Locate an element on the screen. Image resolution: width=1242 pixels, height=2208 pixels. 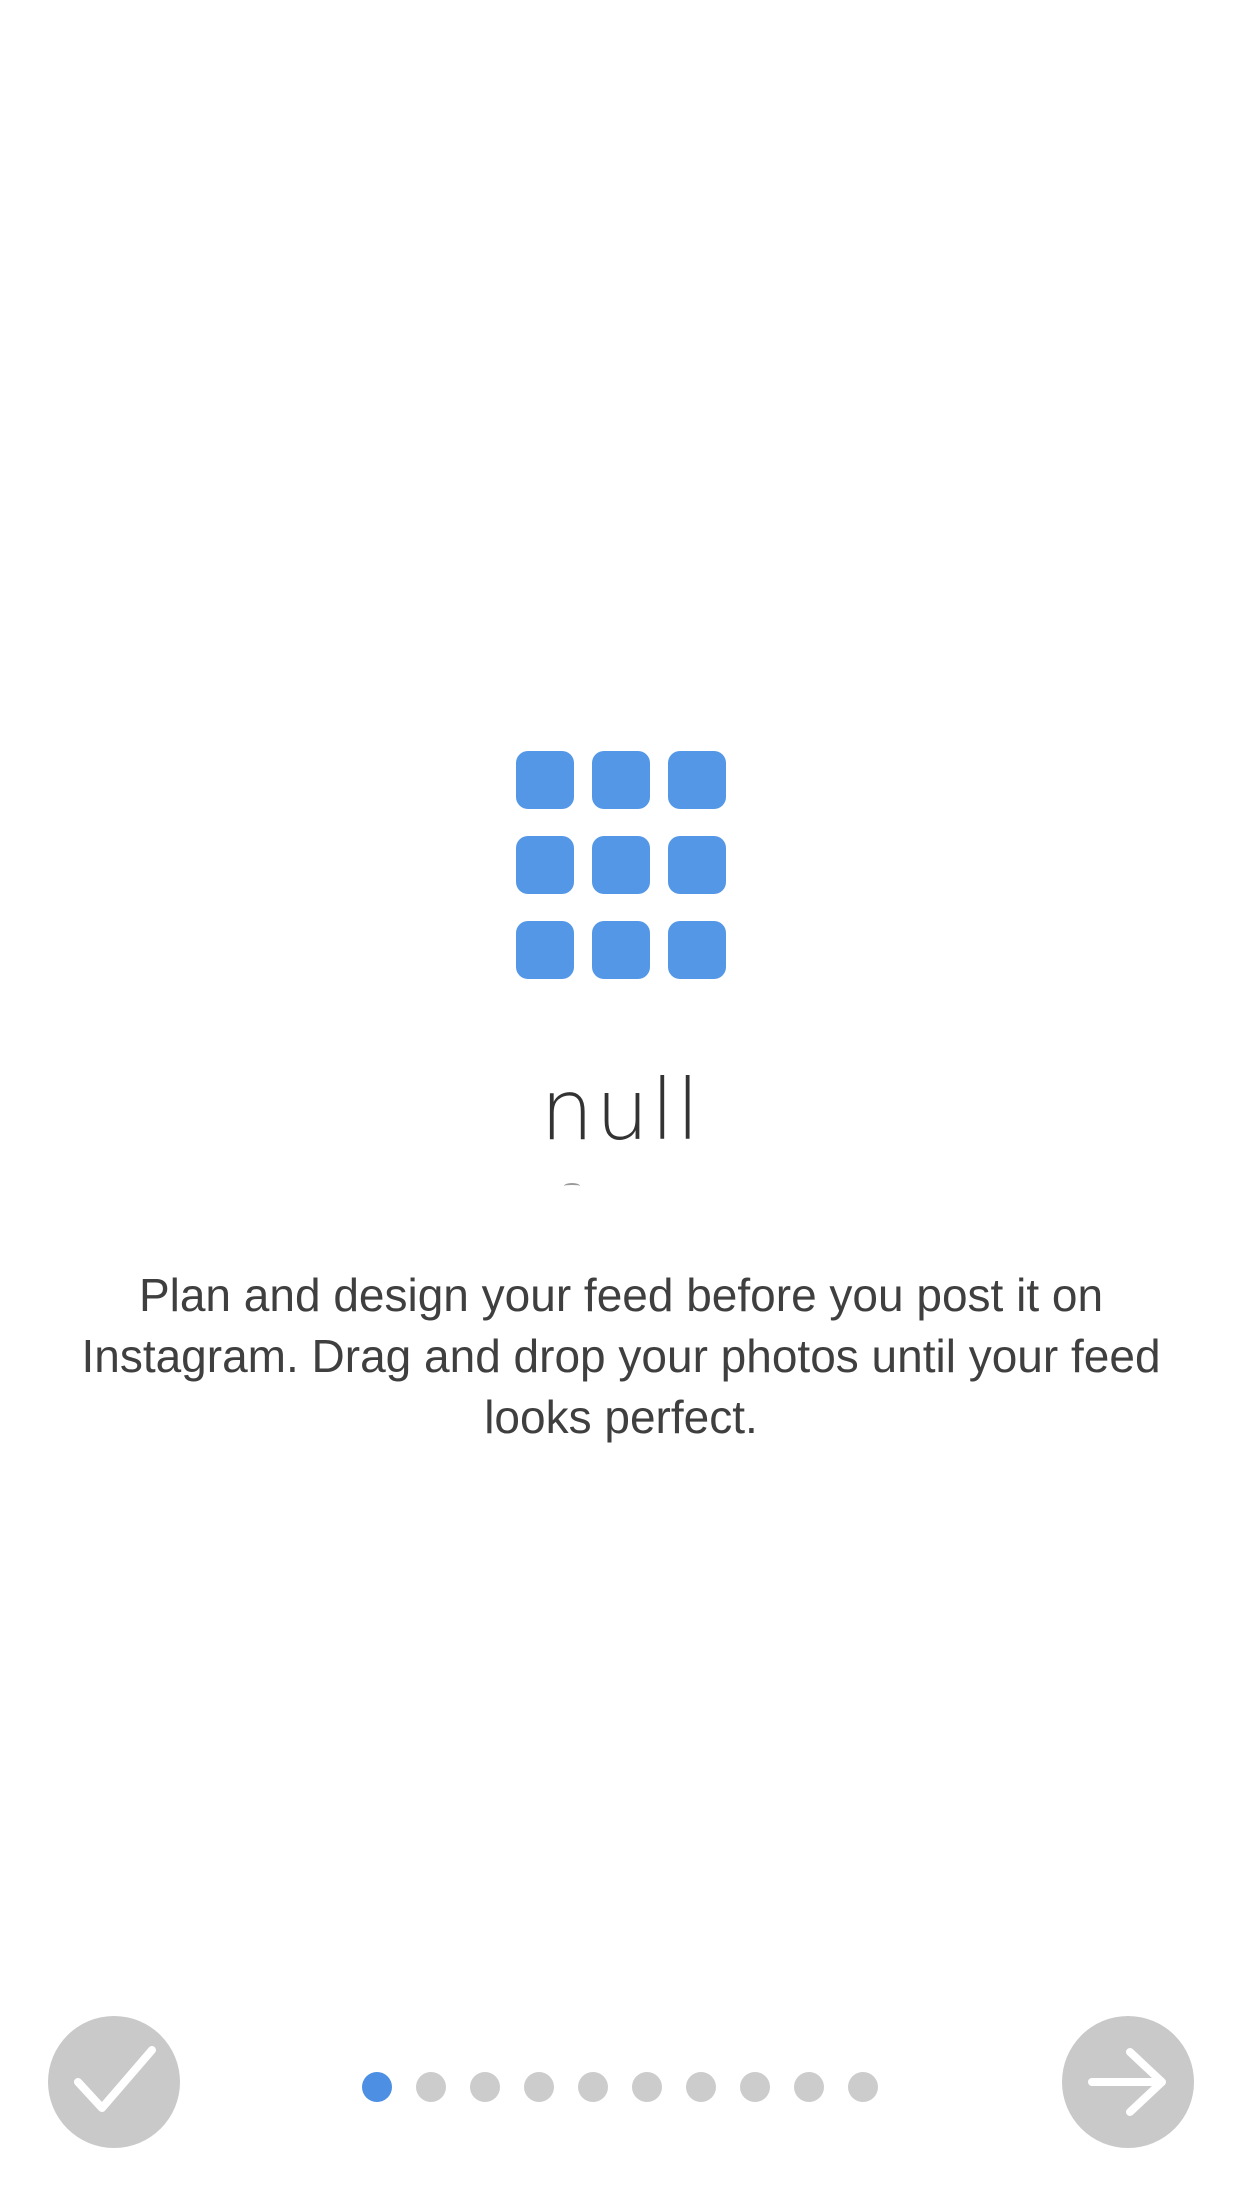
arrow-right-icon is located at coordinates (1127, 2082).